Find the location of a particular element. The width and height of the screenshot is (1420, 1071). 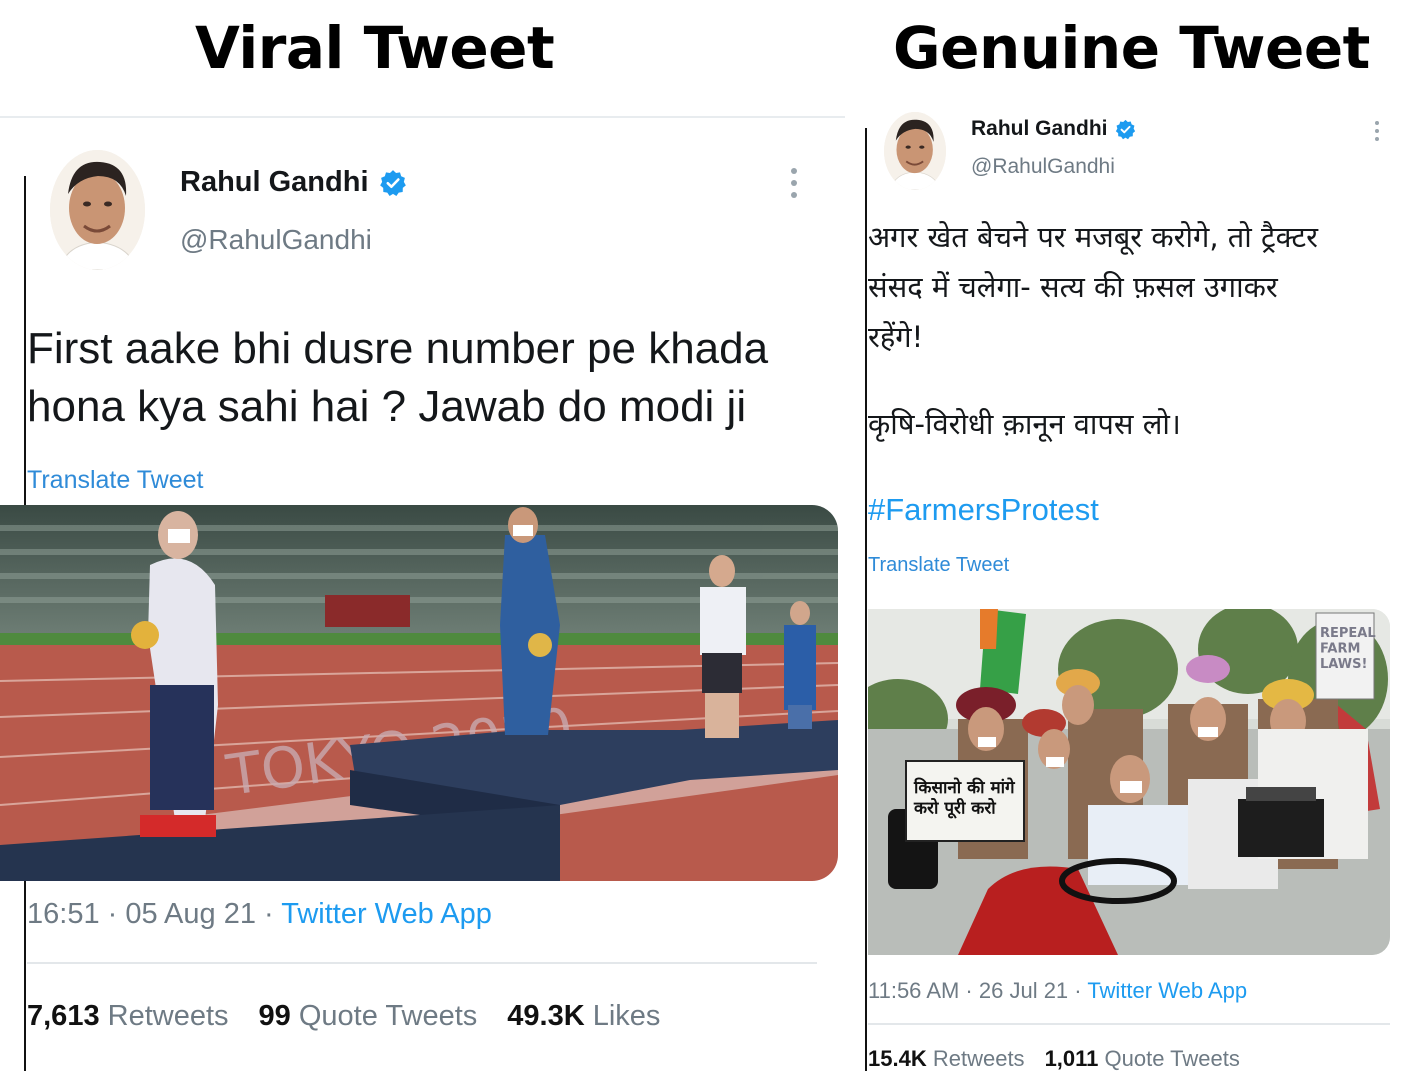

genuine-timestamp-row: 11:56 AM · 26 Jul 21 · Twitter Web App is located at coordinates (1057, 991).